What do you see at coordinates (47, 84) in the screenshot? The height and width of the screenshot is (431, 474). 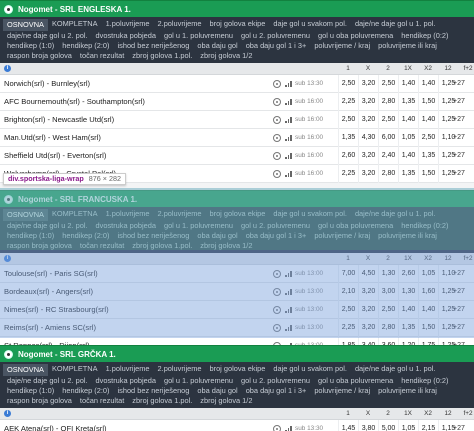 I see `match-name: Norwich(srl) - Burnley(srl)` at bounding box center [47, 84].